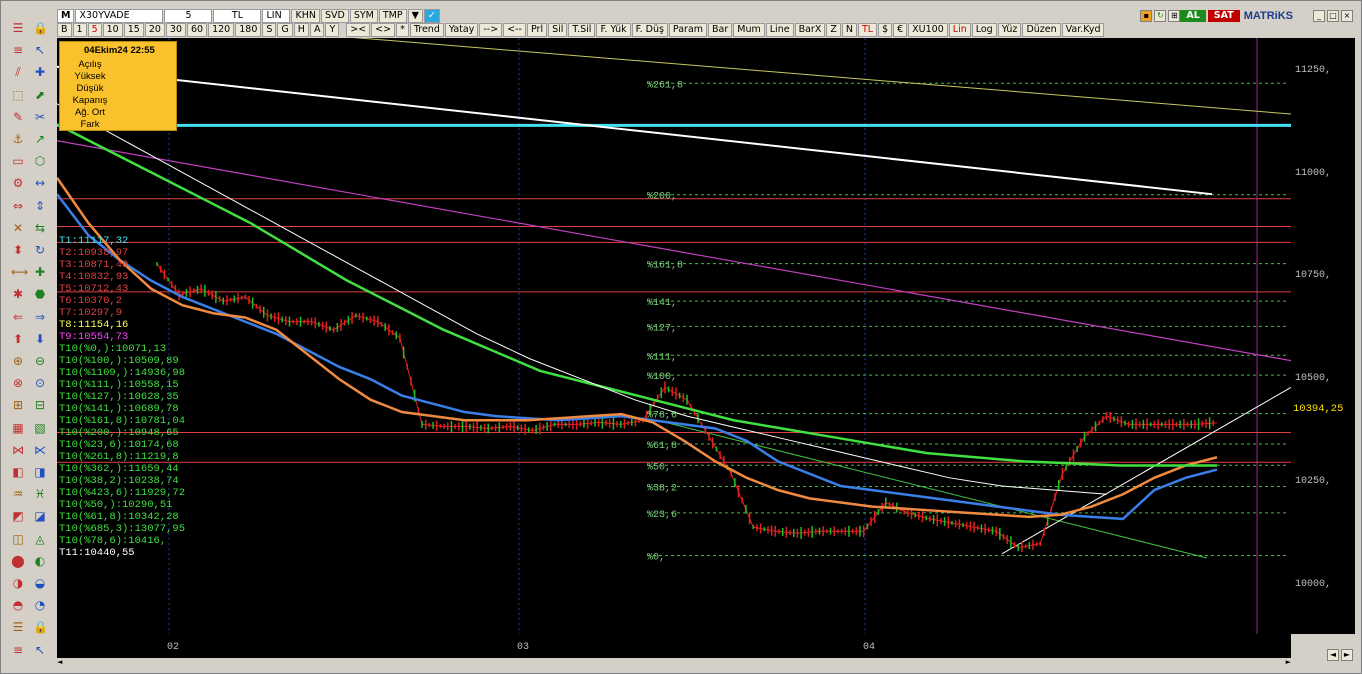 This screenshot has width=1362, height=674. I want to click on tool-button: €, so click(900, 30).